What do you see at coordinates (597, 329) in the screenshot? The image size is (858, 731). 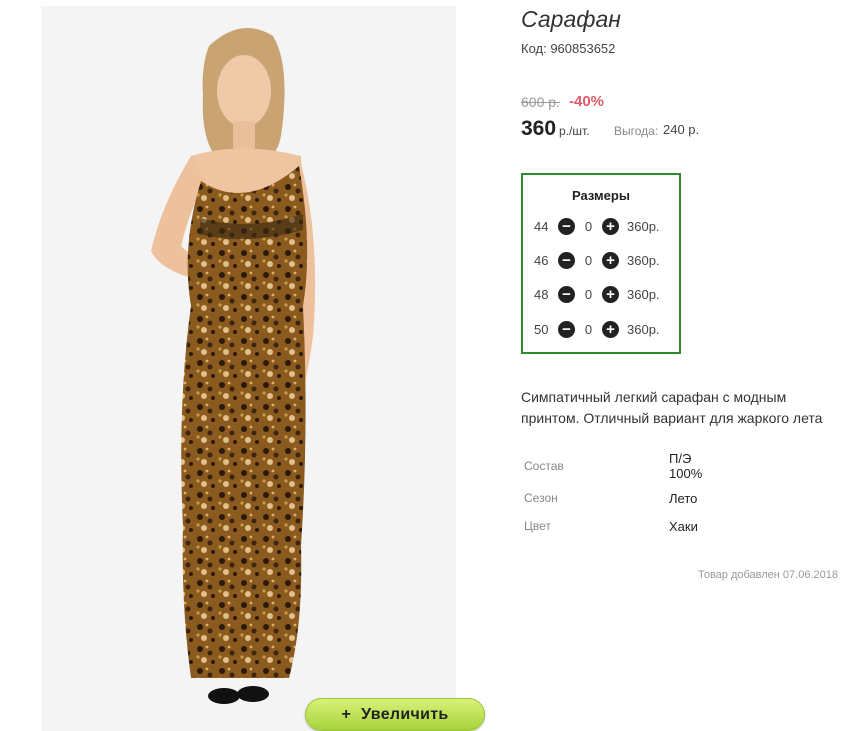 I see `size-row: 50 − 0 + 360р.` at bounding box center [597, 329].